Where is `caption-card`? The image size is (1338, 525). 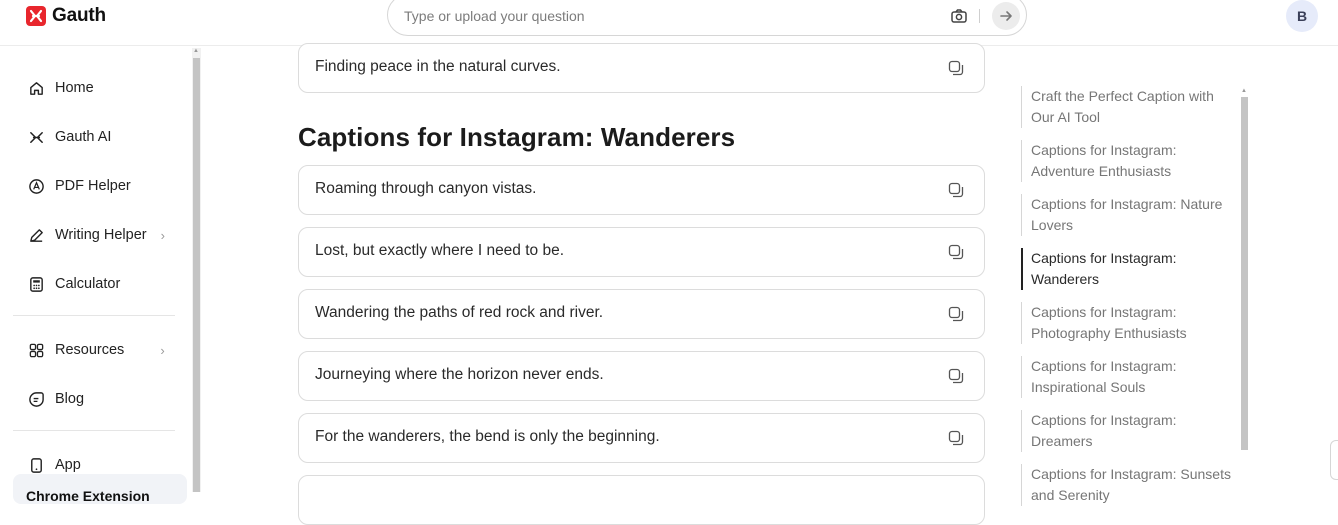 caption-card is located at coordinates (641, 500).